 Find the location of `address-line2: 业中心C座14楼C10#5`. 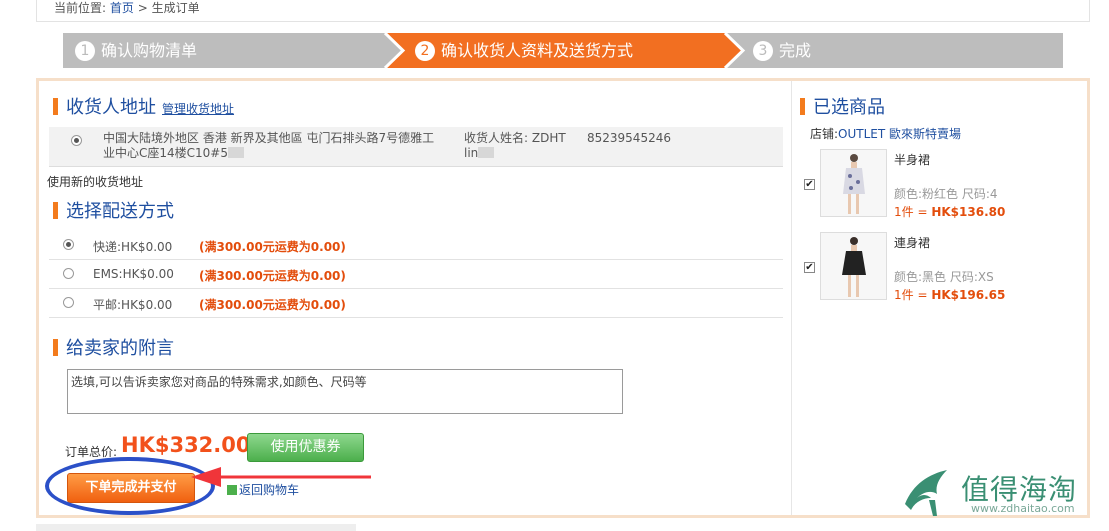

address-line2: 业中心C座14楼C10#5 is located at coordinates (165, 153).